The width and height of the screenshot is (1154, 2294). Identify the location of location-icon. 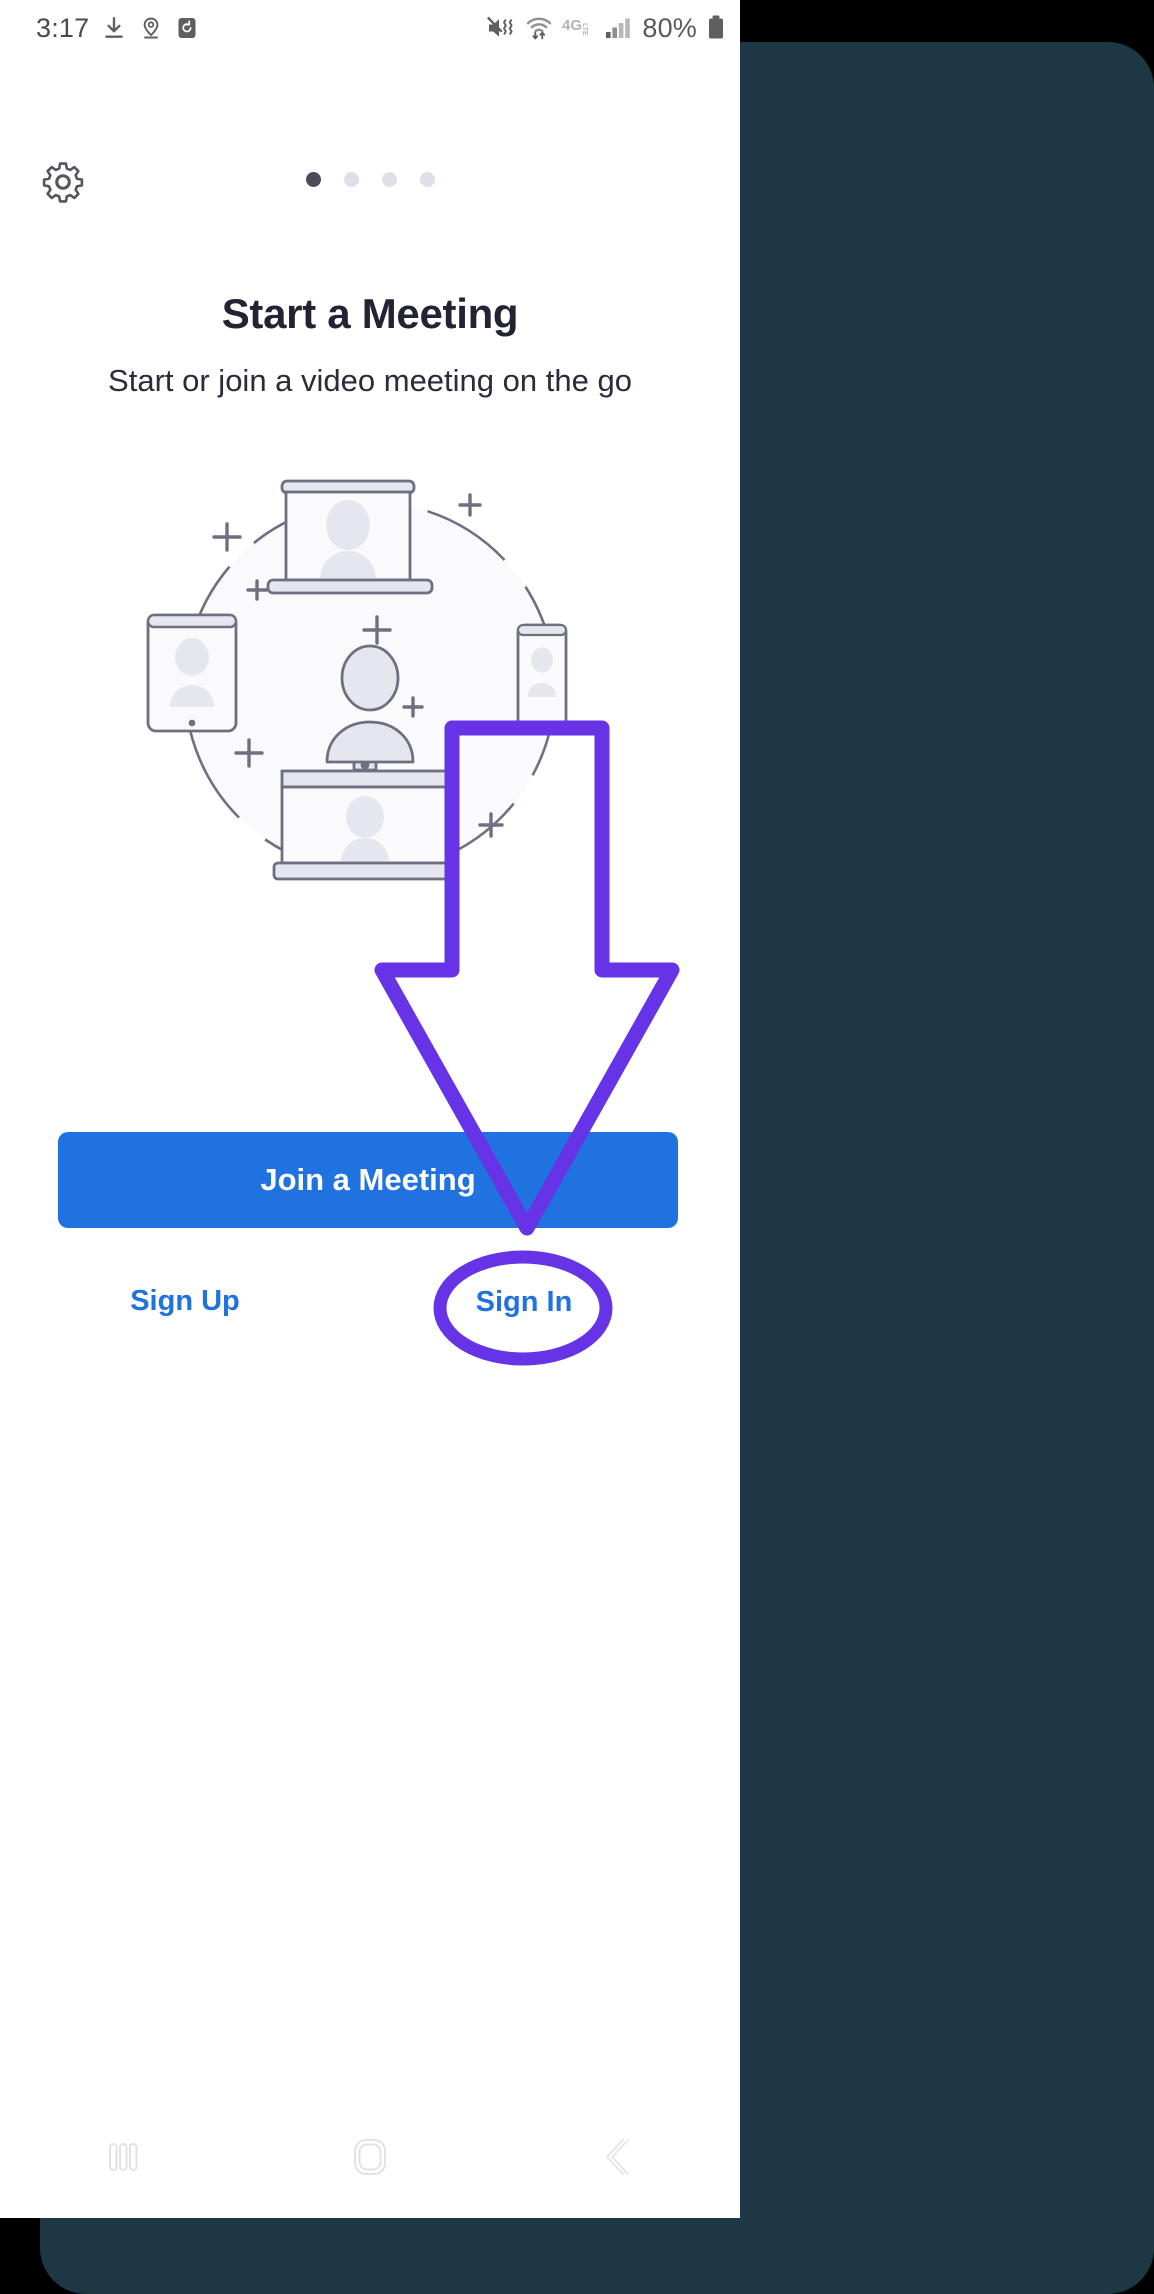
(151, 28).